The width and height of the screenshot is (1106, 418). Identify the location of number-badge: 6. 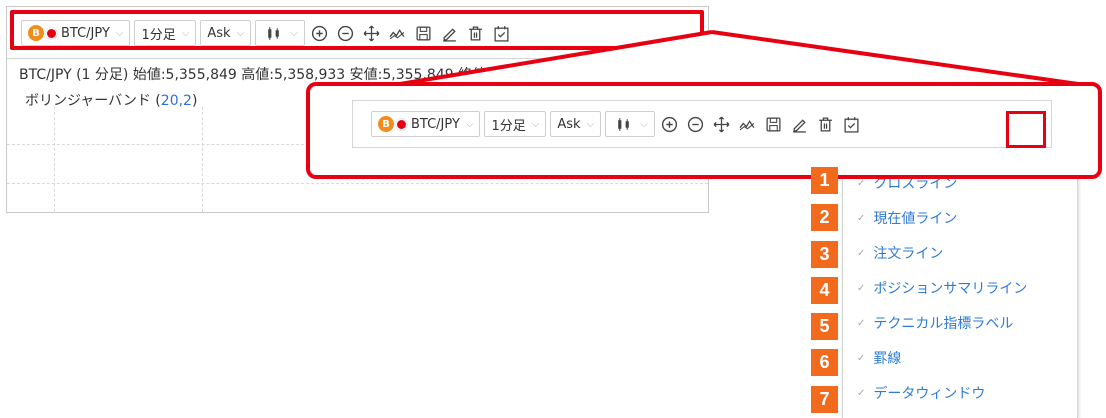
(824, 362).